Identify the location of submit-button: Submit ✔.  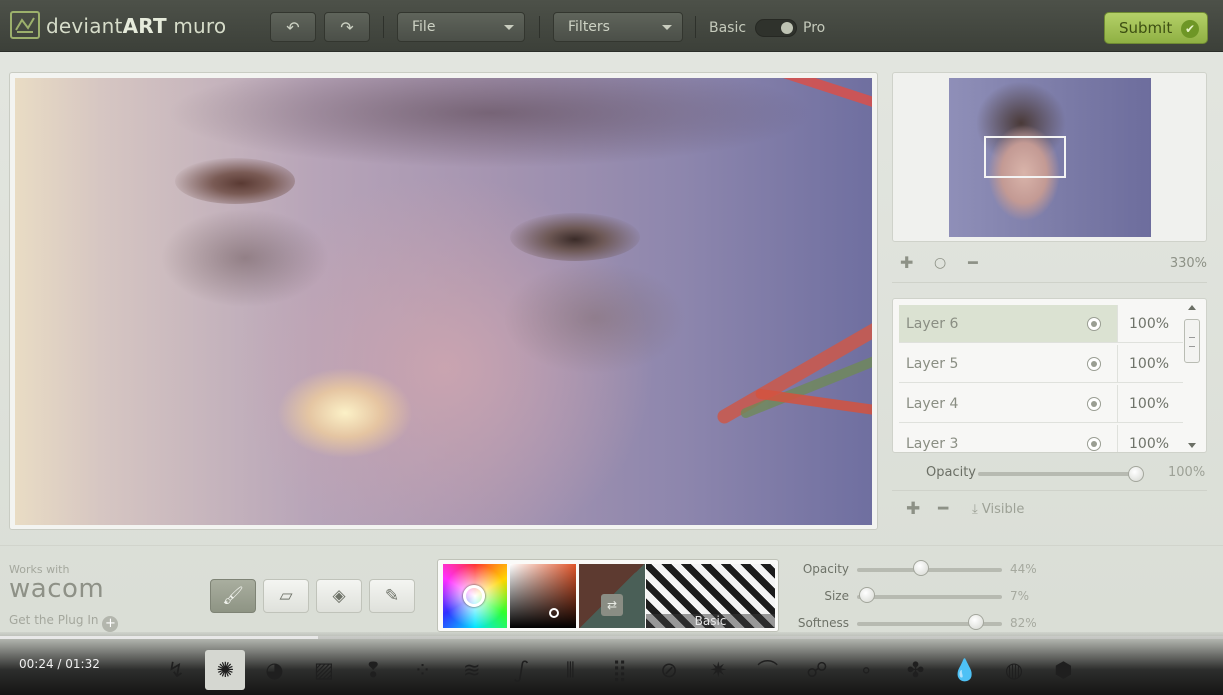
(1156, 28).